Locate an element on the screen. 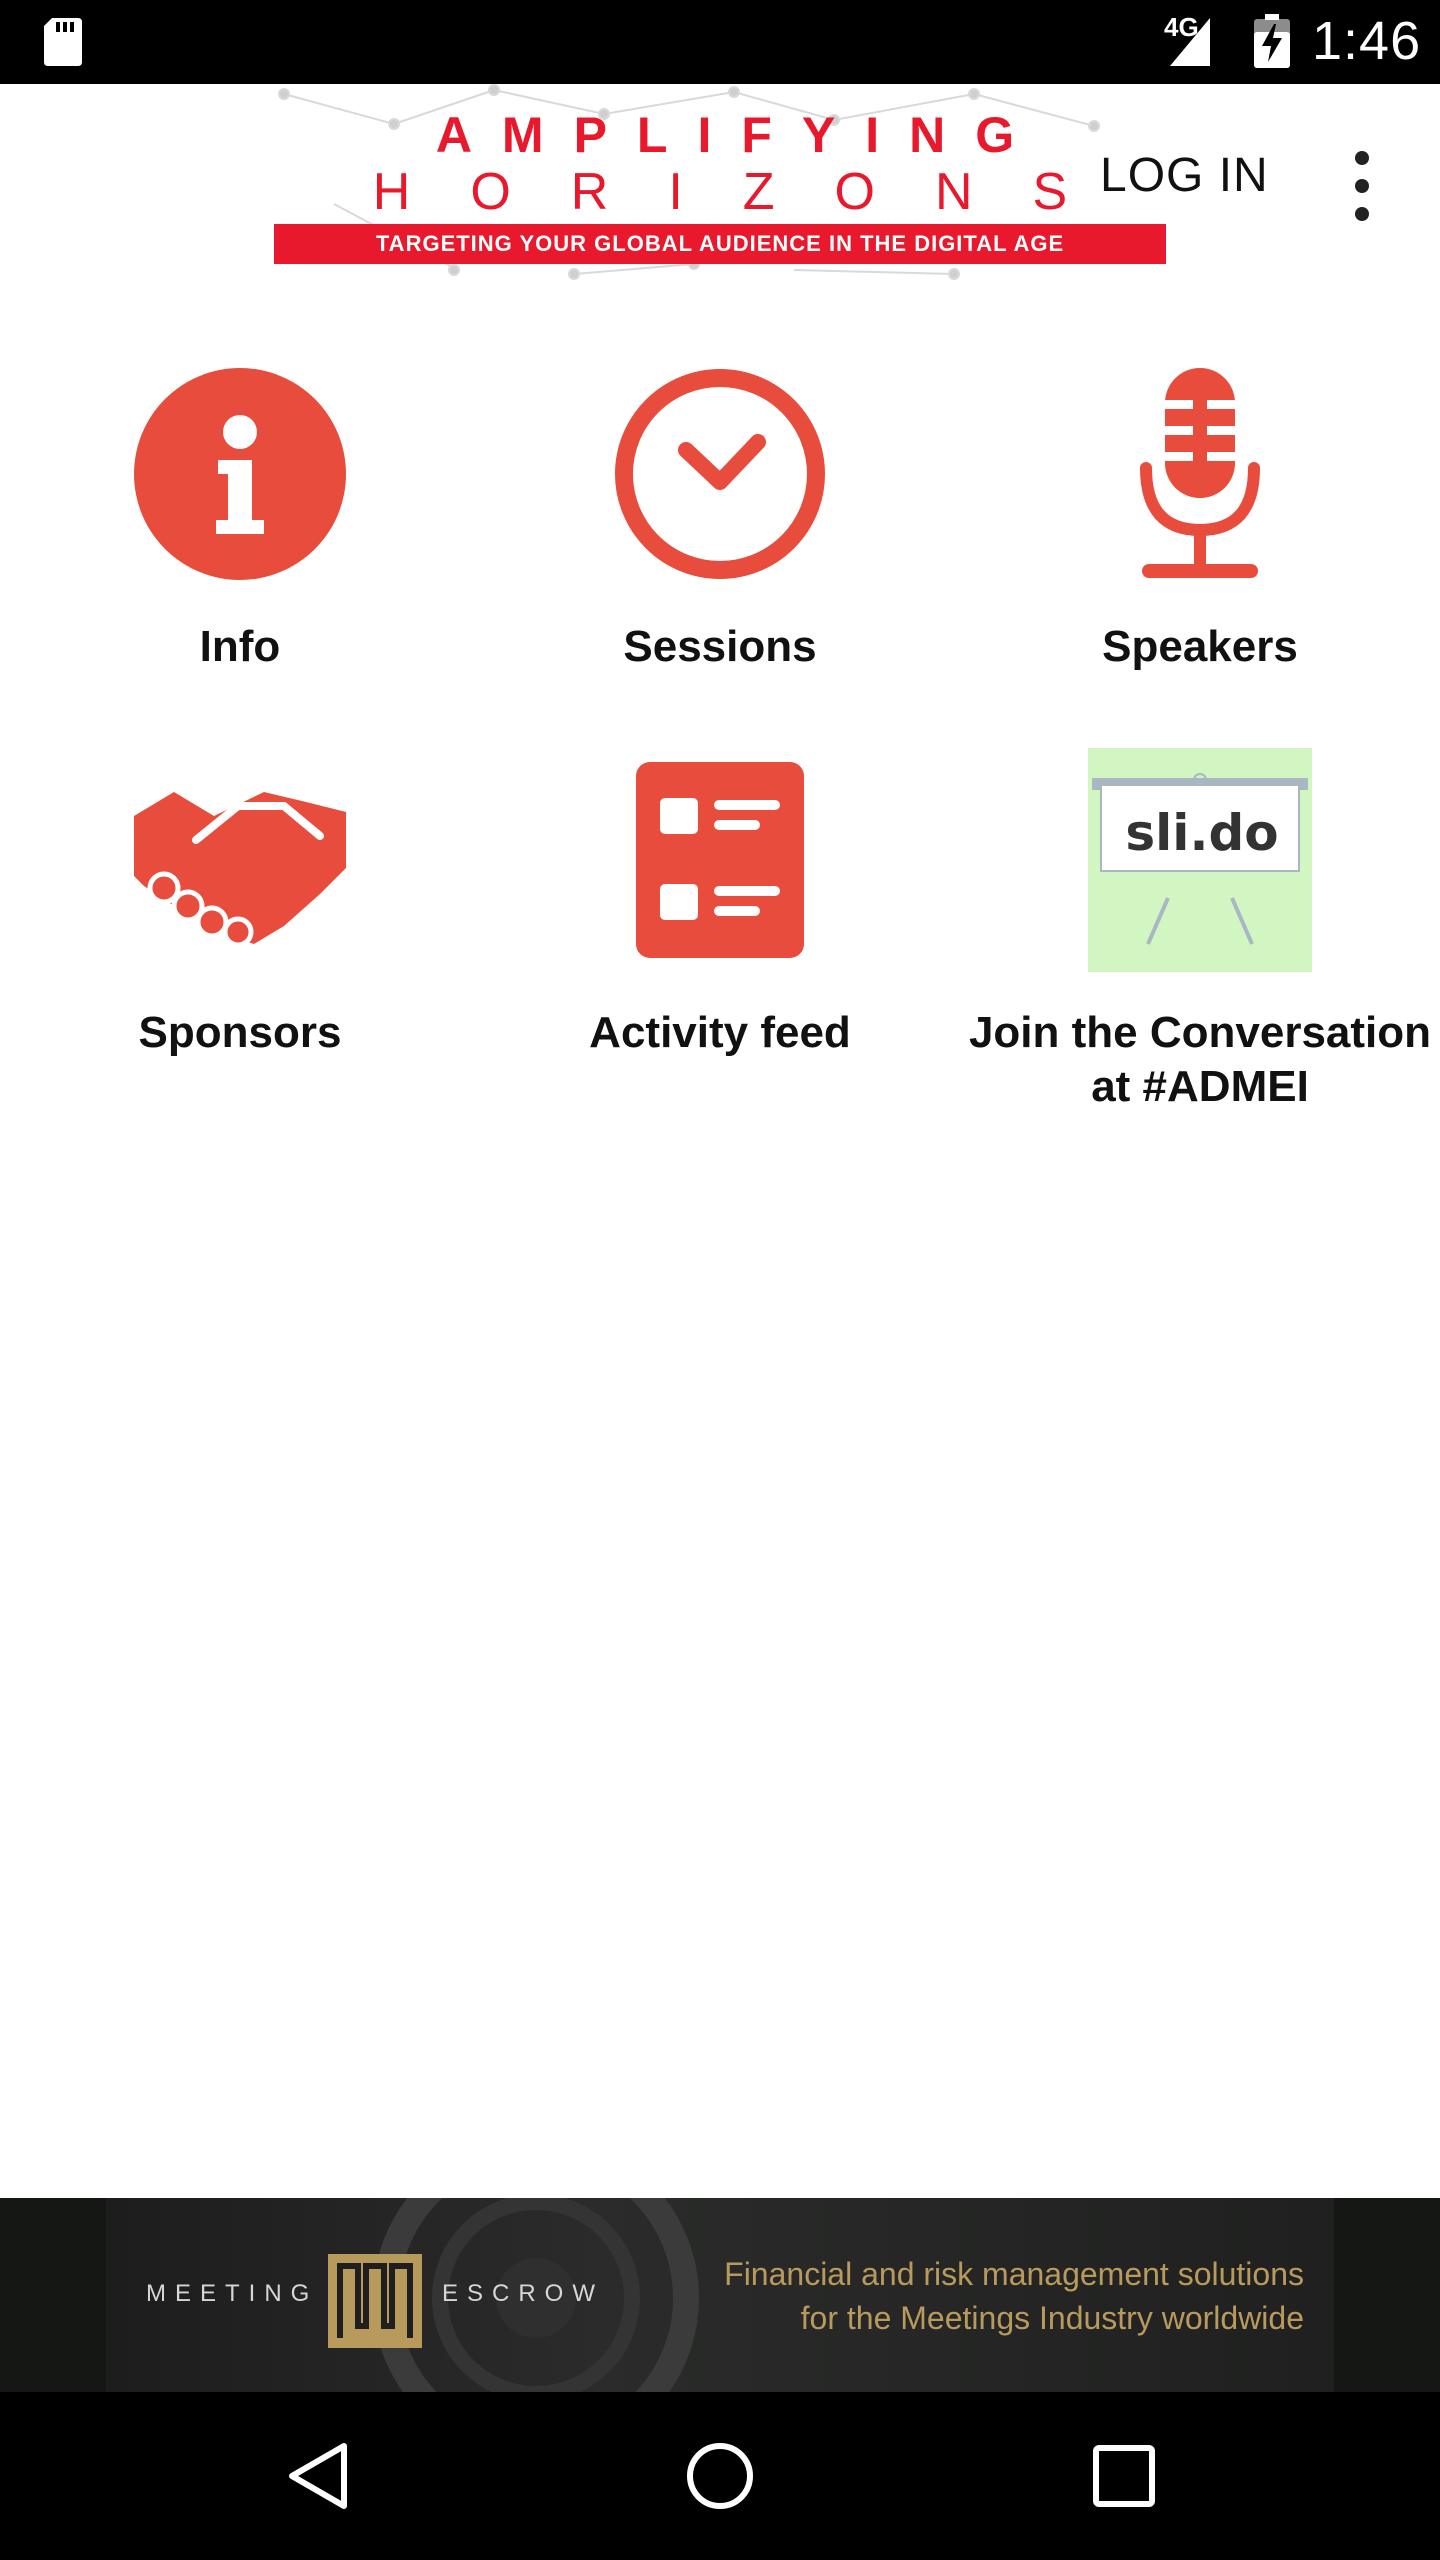 This screenshot has width=1440, height=2560. tile-info: Info is located at coordinates (240, 522).